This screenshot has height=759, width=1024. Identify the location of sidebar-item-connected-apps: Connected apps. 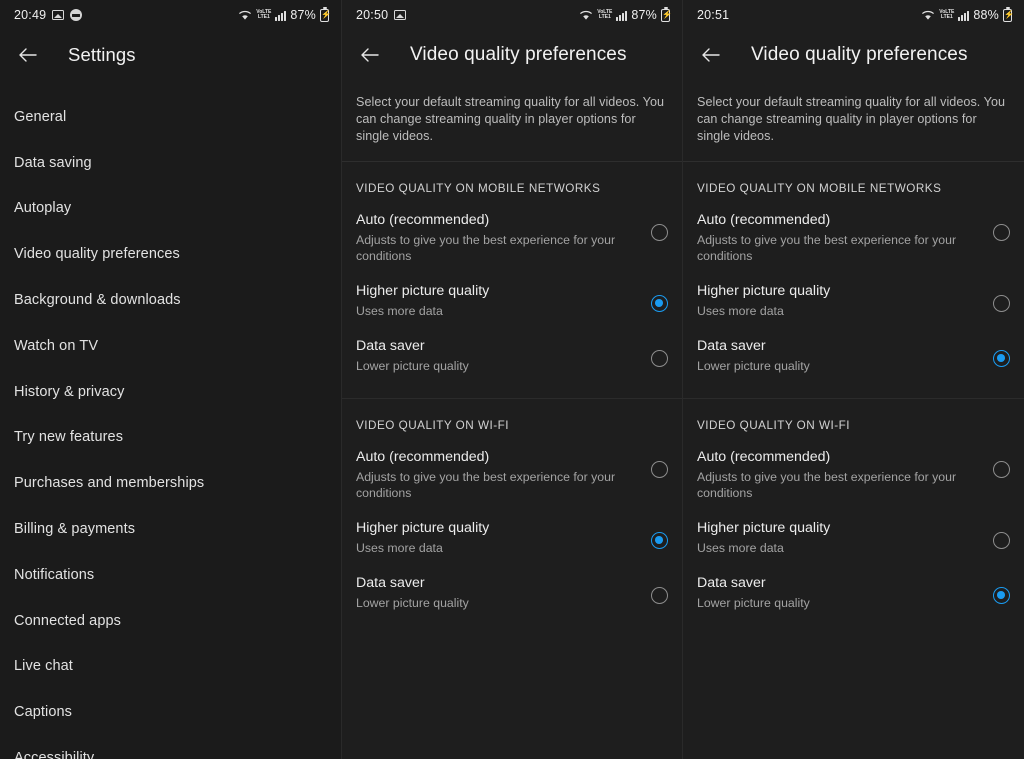
(170, 621).